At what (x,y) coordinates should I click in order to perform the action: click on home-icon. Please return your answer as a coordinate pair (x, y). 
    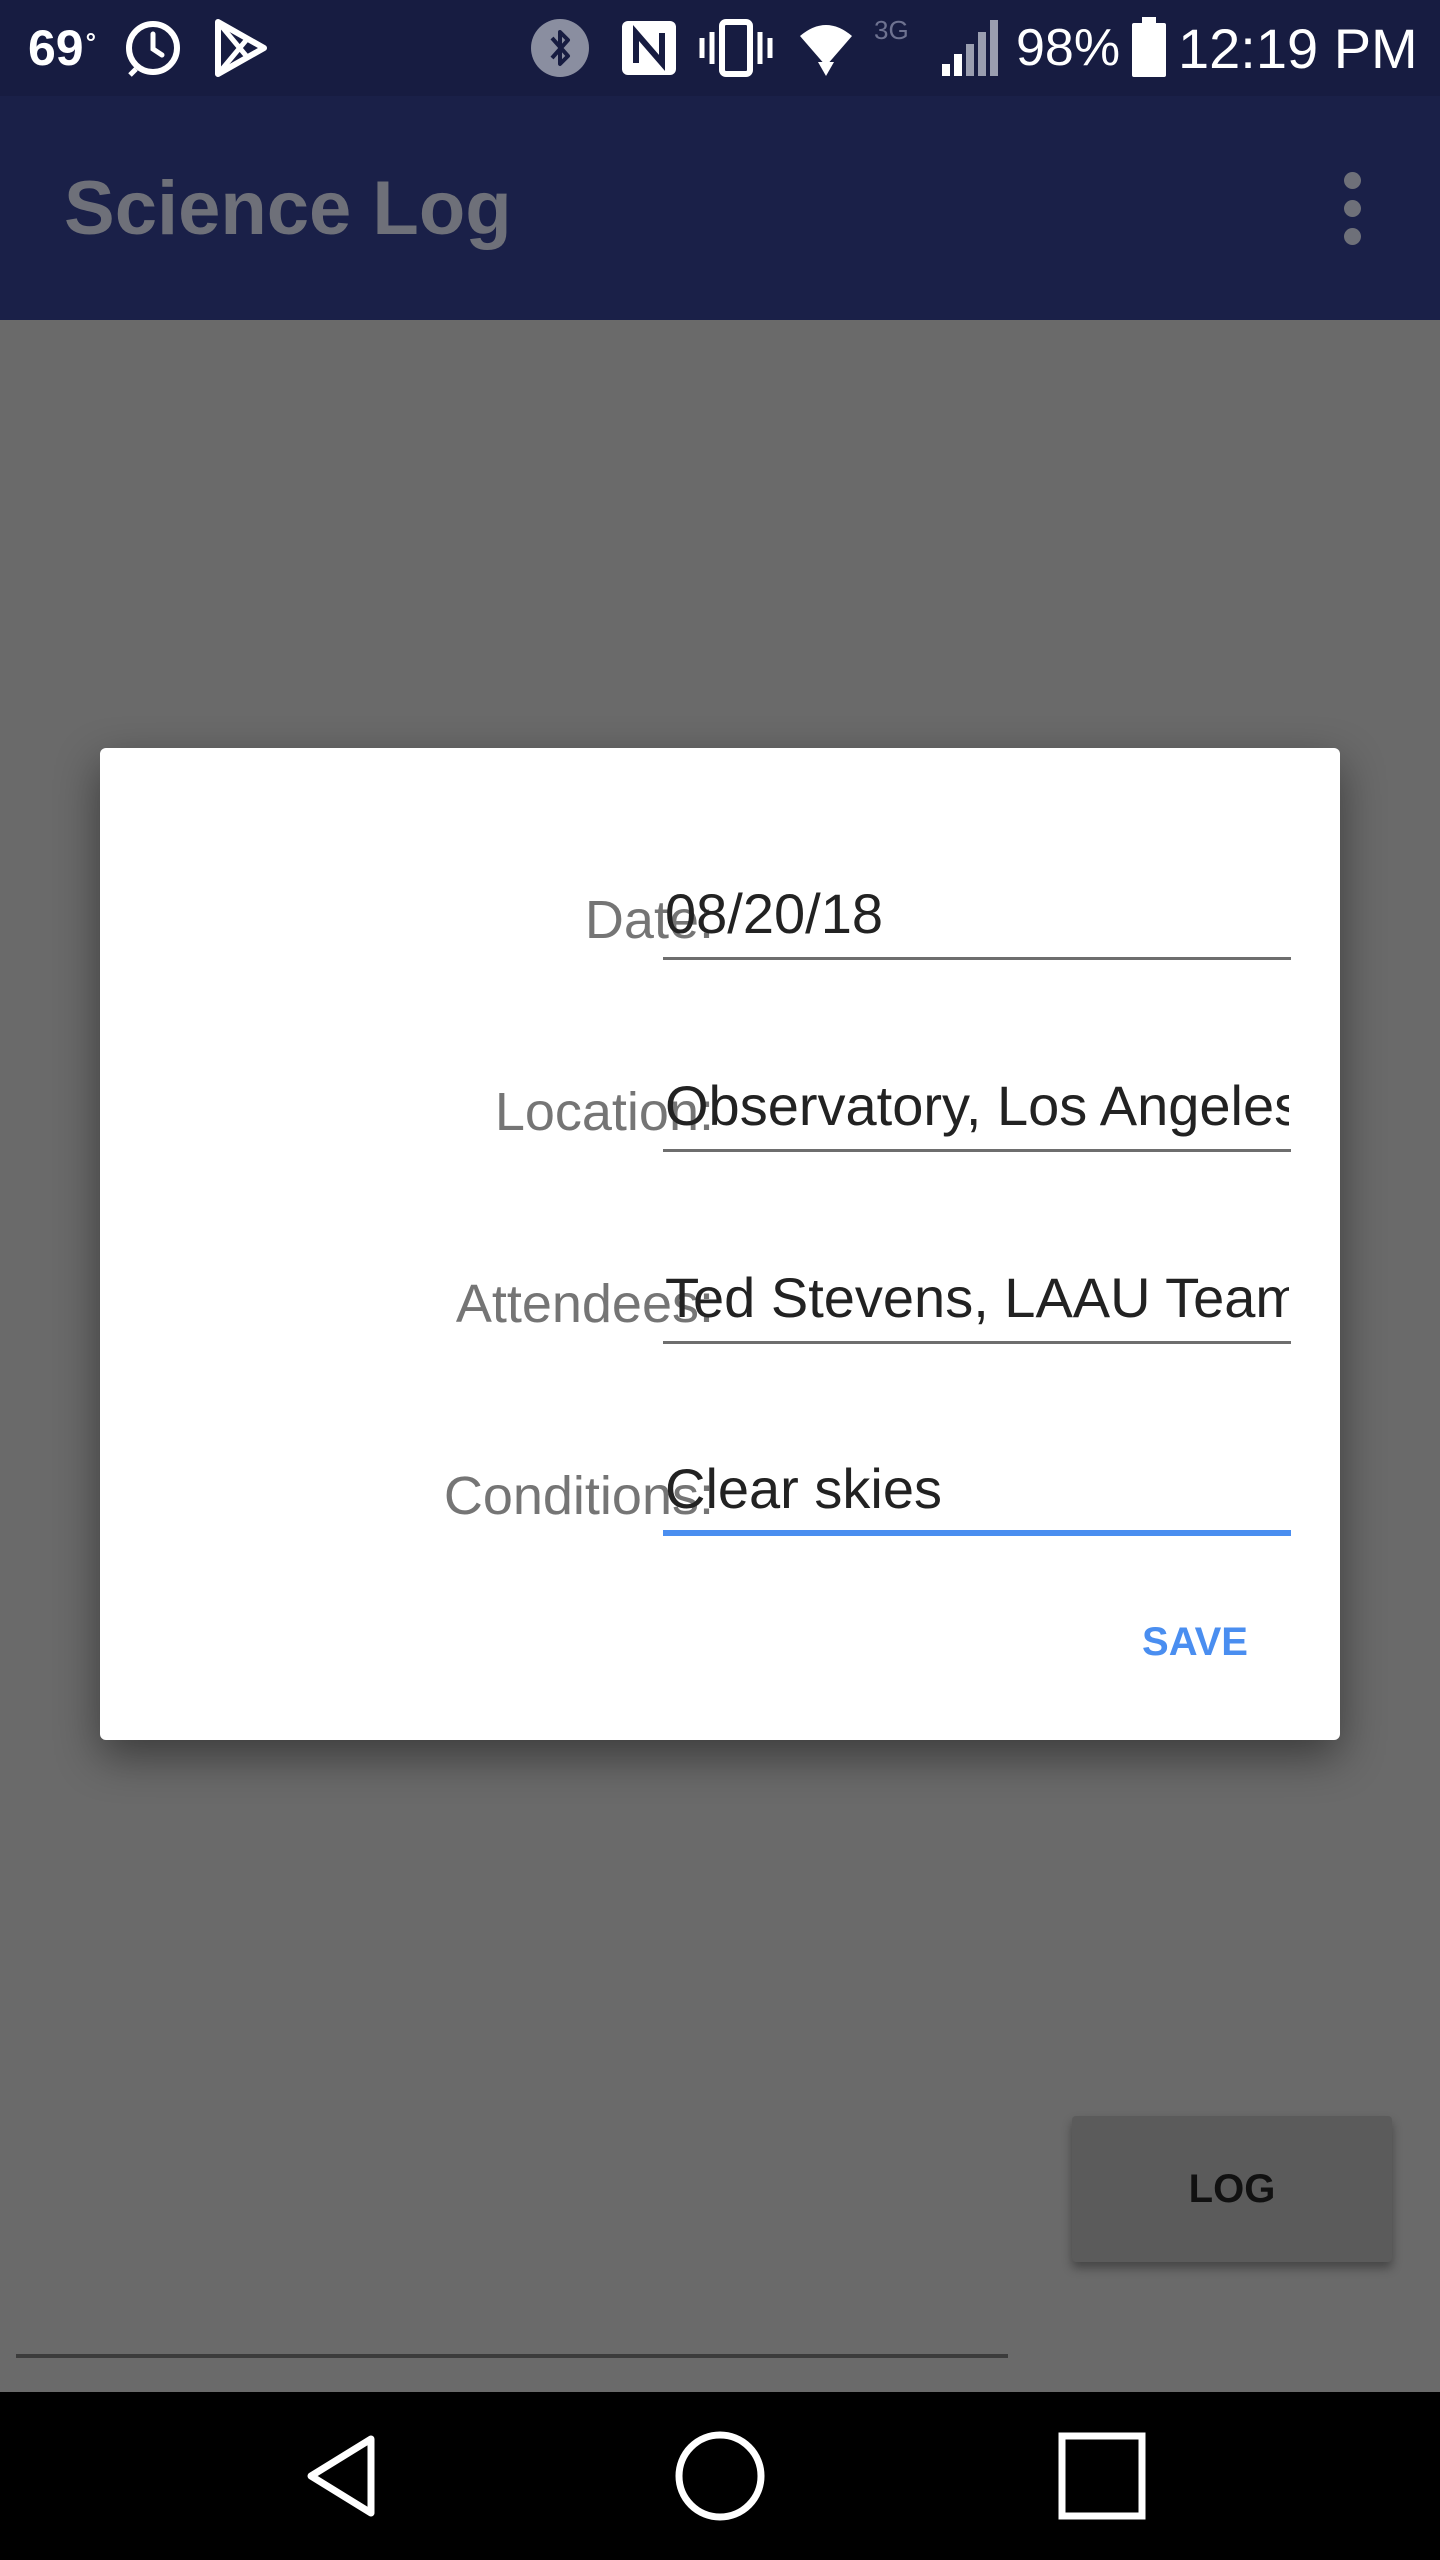
    Looking at the image, I should click on (720, 2476).